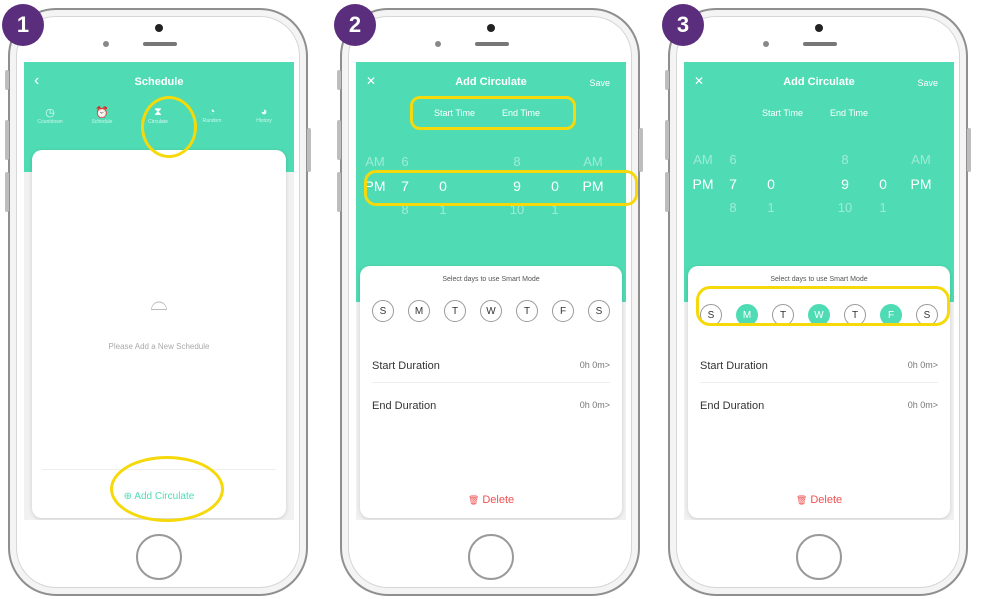 The width and height of the screenshot is (982, 599). Describe the element at coordinates (455, 311) in the screenshot. I see `day-tuesday: T` at that location.